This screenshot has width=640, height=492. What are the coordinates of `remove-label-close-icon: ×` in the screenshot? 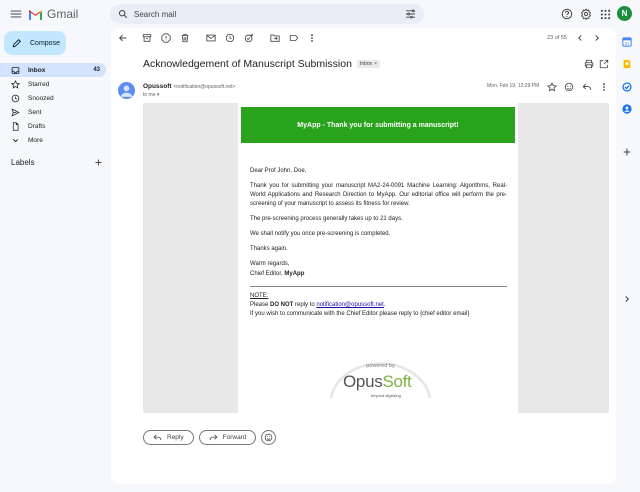 It's located at (375, 64).